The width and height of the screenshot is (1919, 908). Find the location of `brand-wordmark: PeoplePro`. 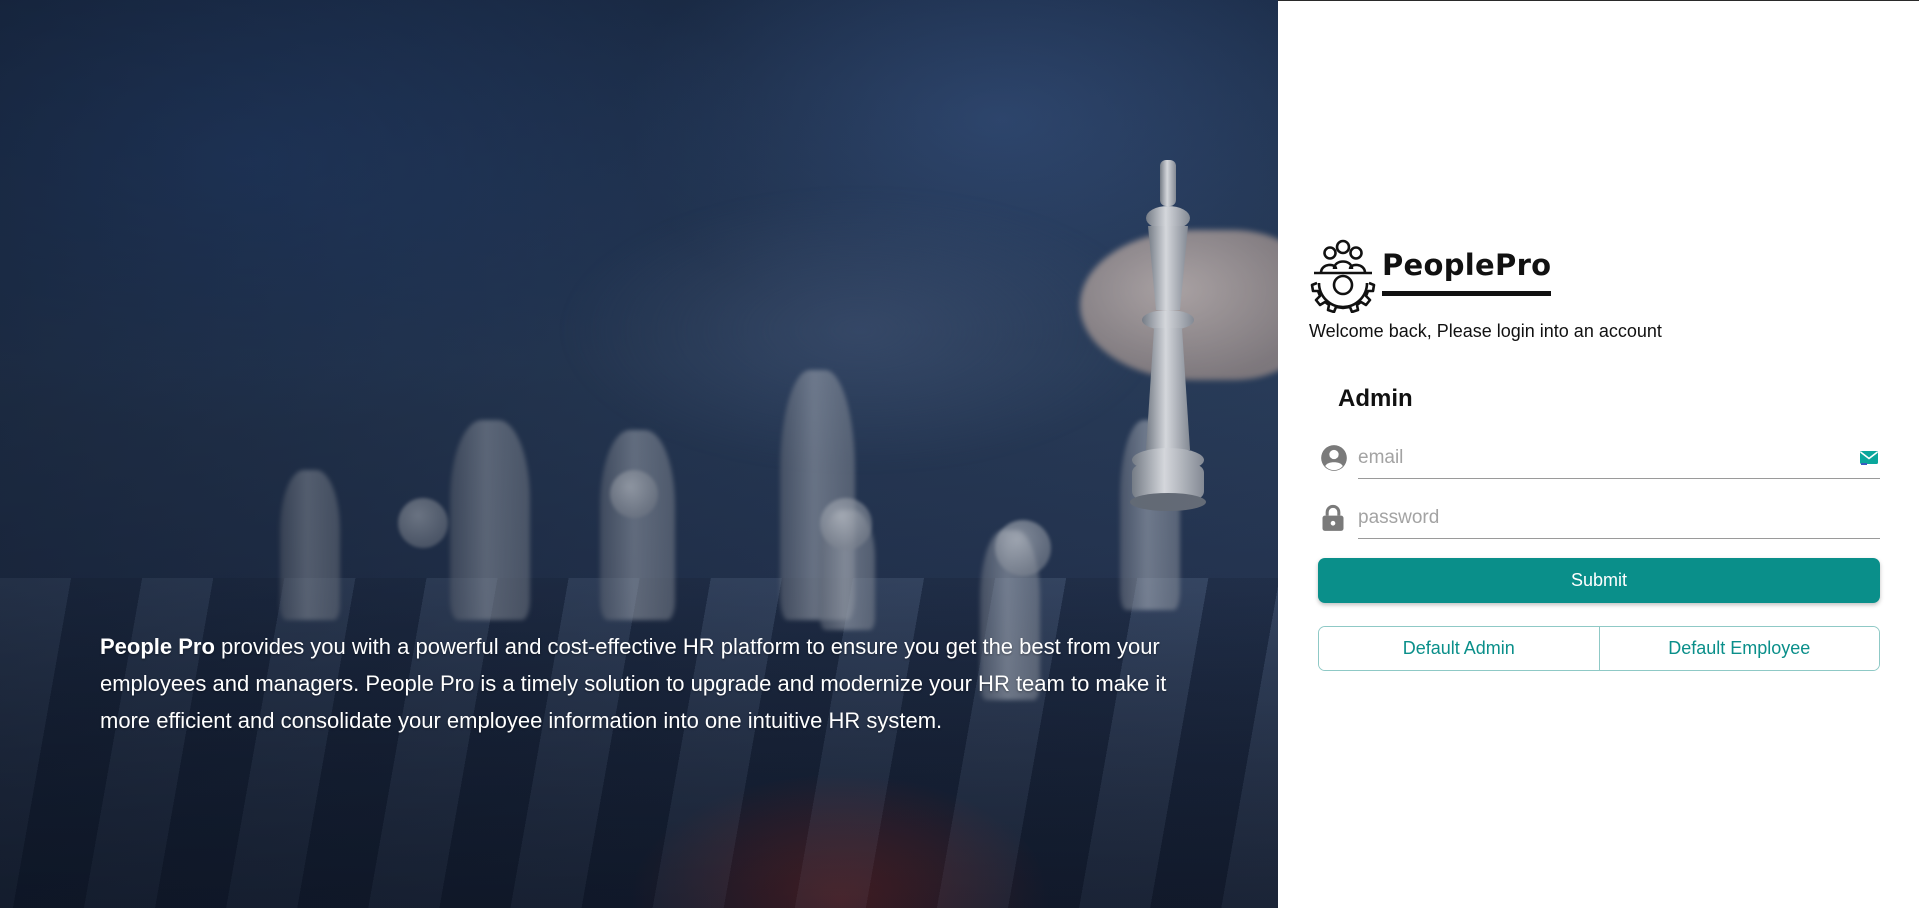

brand-wordmark: PeoplePro is located at coordinates (1466, 272).